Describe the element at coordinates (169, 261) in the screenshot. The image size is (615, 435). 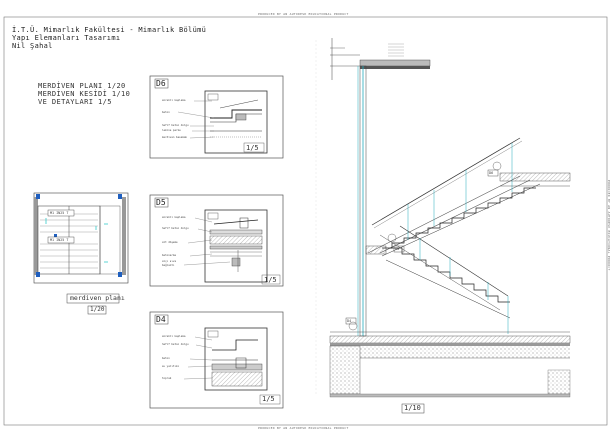
I see `detail-d5-note: alçı sıva` at that location.